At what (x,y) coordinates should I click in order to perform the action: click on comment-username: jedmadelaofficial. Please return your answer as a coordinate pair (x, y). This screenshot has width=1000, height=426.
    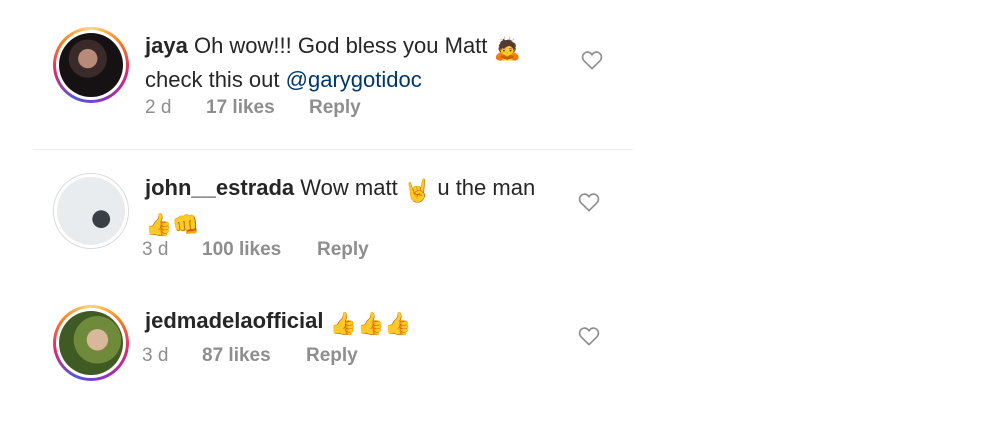
    Looking at the image, I should click on (234, 320).